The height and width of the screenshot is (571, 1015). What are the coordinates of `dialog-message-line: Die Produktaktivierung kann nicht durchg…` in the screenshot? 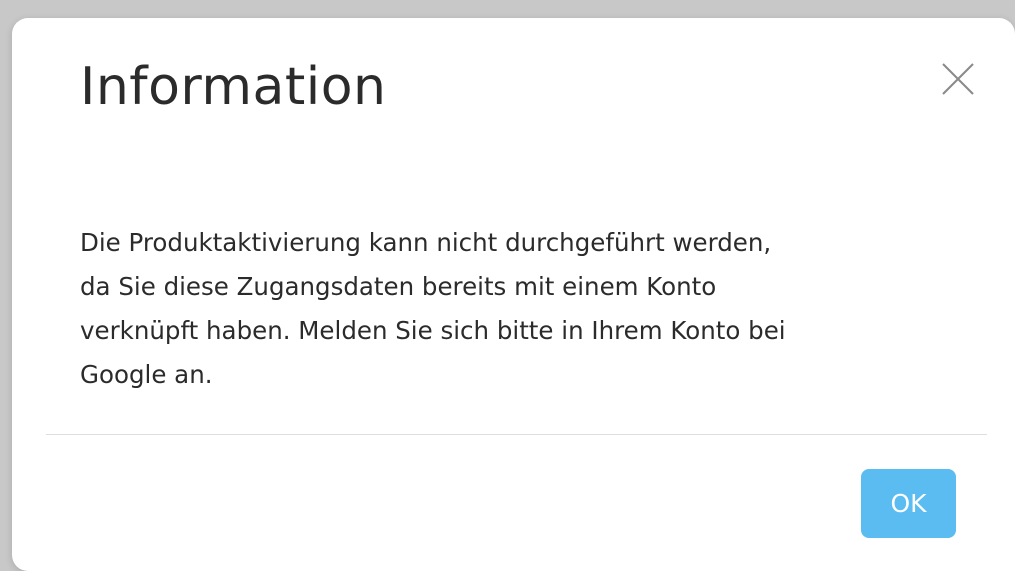 It's located at (426, 242).